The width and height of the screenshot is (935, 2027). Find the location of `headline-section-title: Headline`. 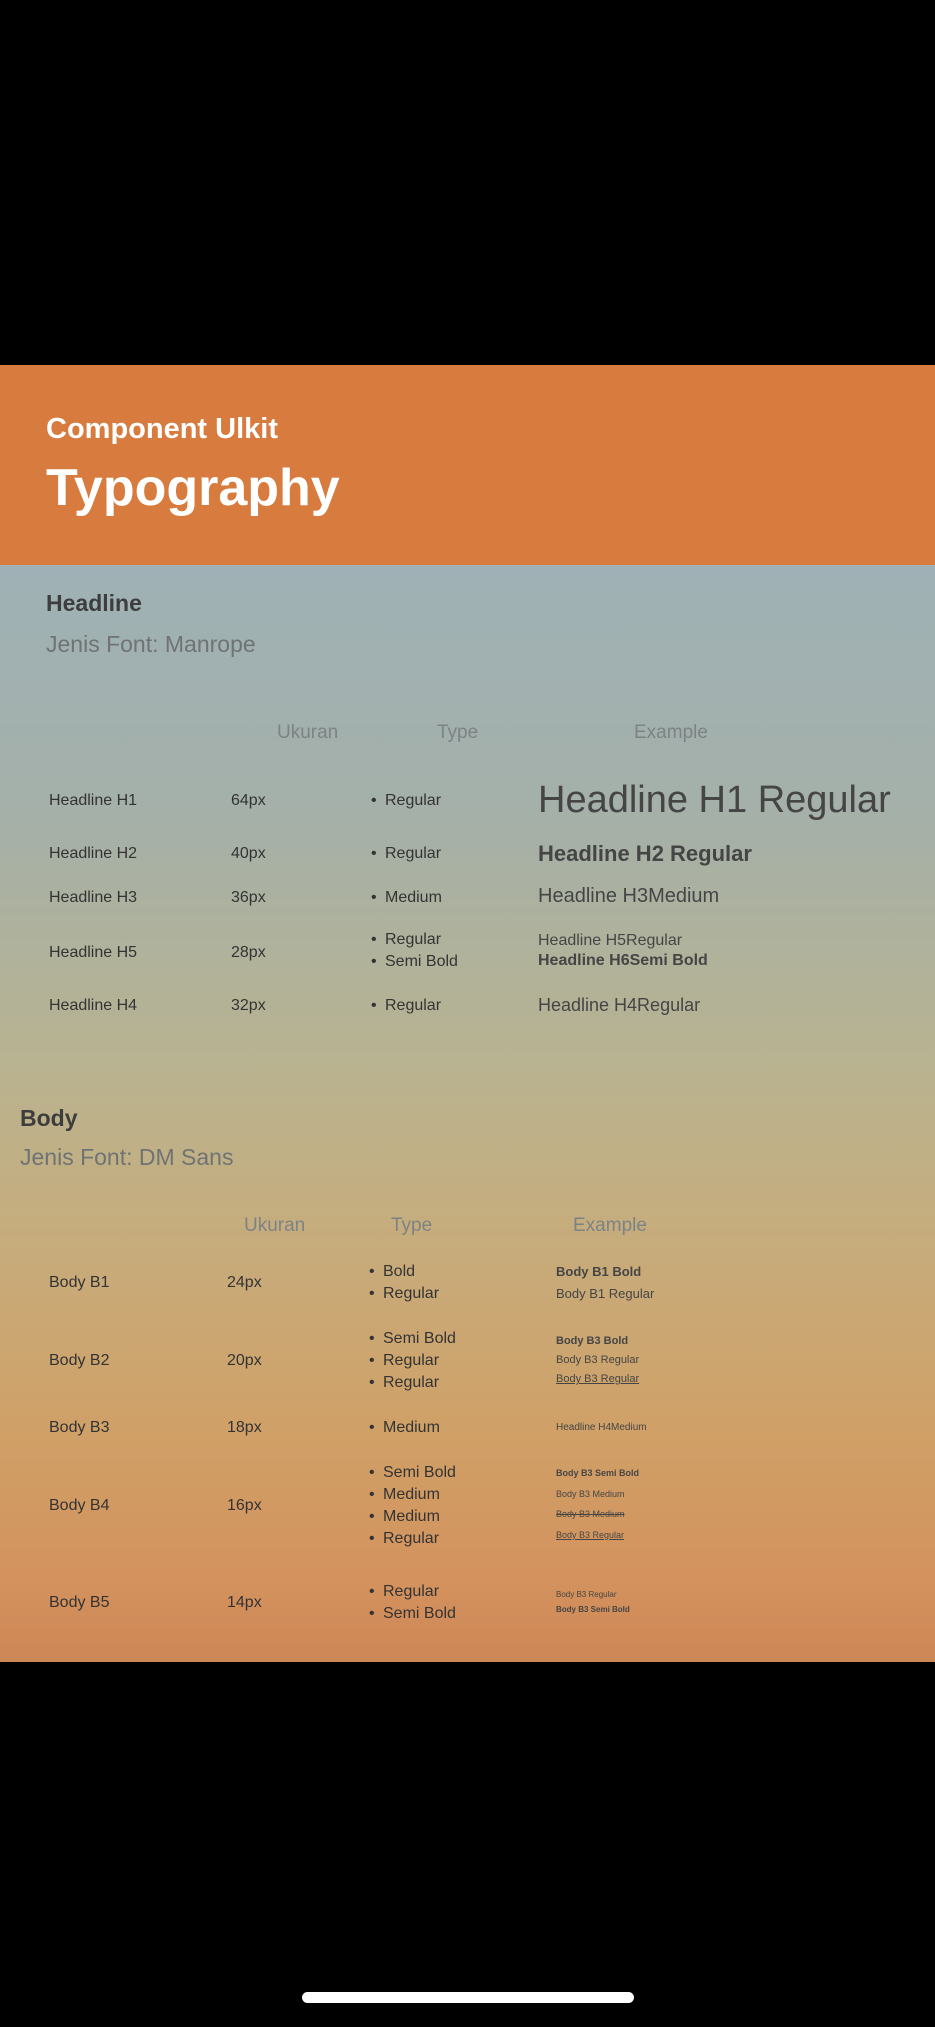

headline-section-title: Headline is located at coordinates (94, 603).